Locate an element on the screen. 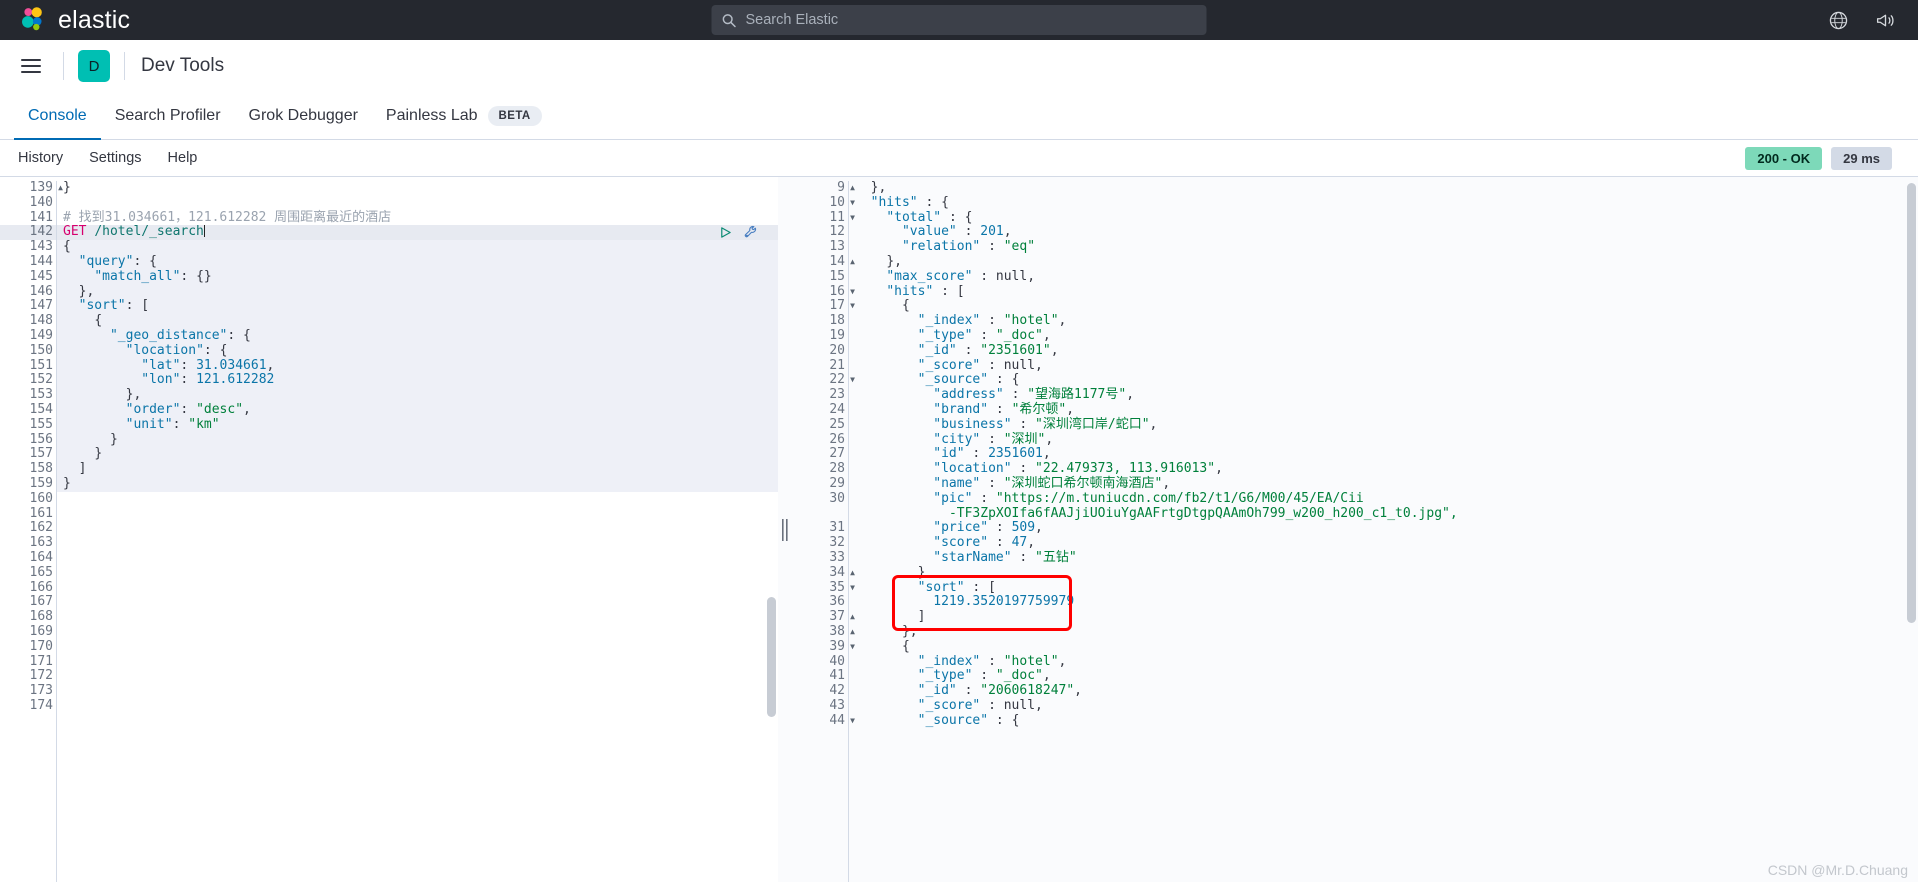  response-status-group: 200 - OK 29 ms is located at coordinates (1824, 158).